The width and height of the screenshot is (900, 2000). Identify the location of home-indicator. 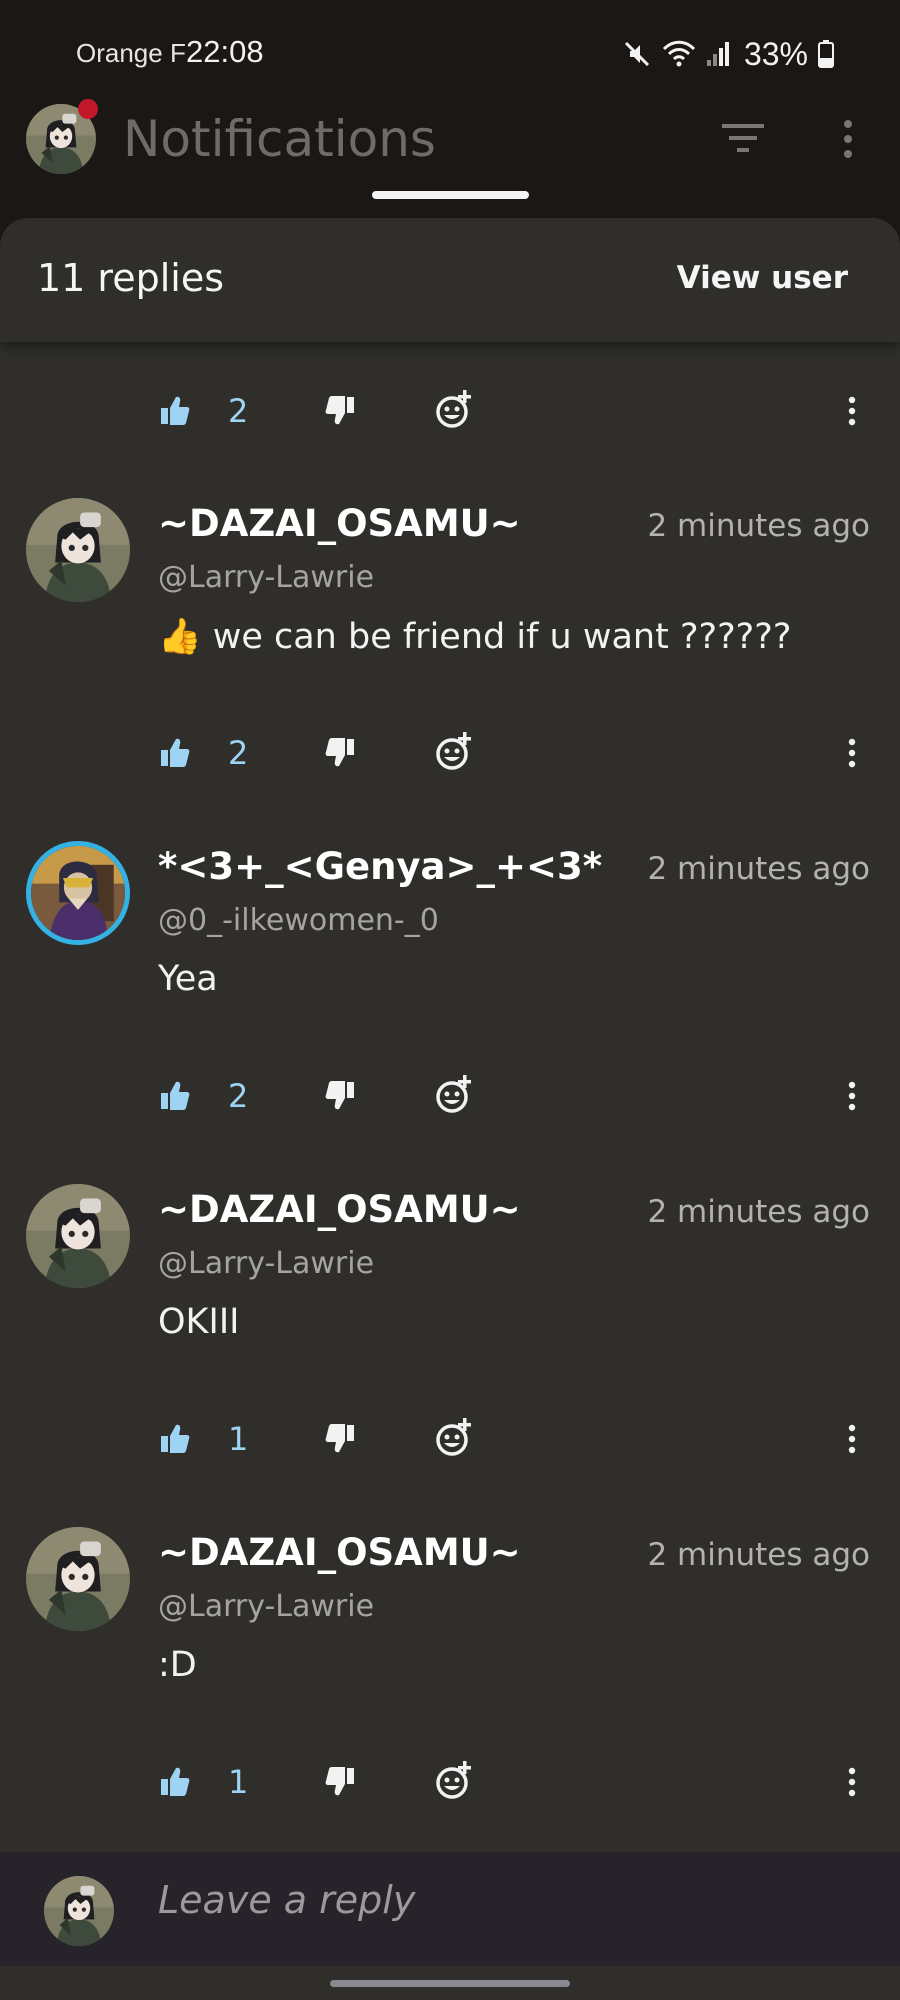
(450, 1983).